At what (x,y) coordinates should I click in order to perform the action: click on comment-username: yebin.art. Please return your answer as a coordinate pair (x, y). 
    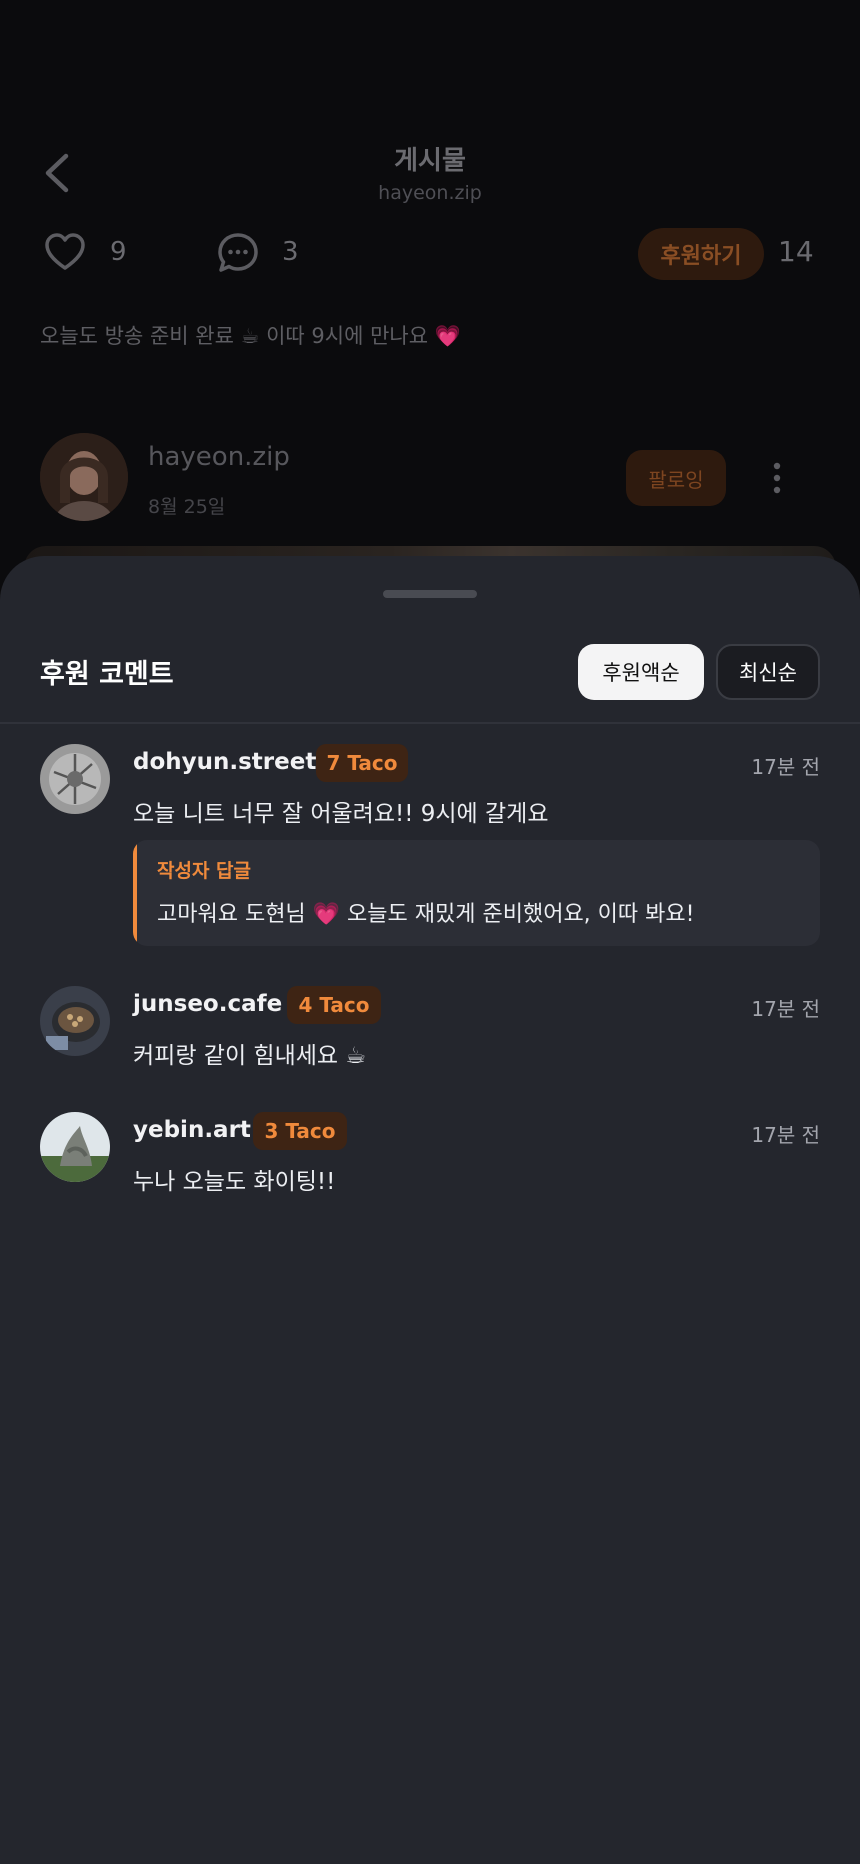
    Looking at the image, I should click on (192, 1130).